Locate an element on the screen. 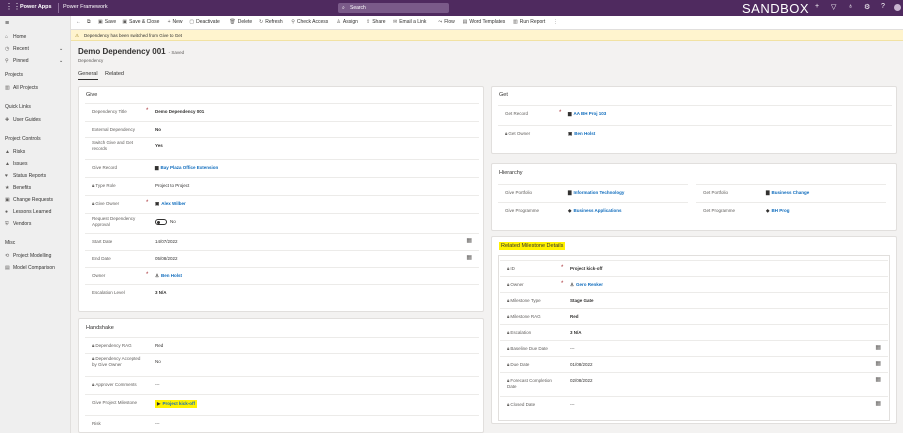  check-access-button: ⚲ Check Access is located at coordinates (309, 22).